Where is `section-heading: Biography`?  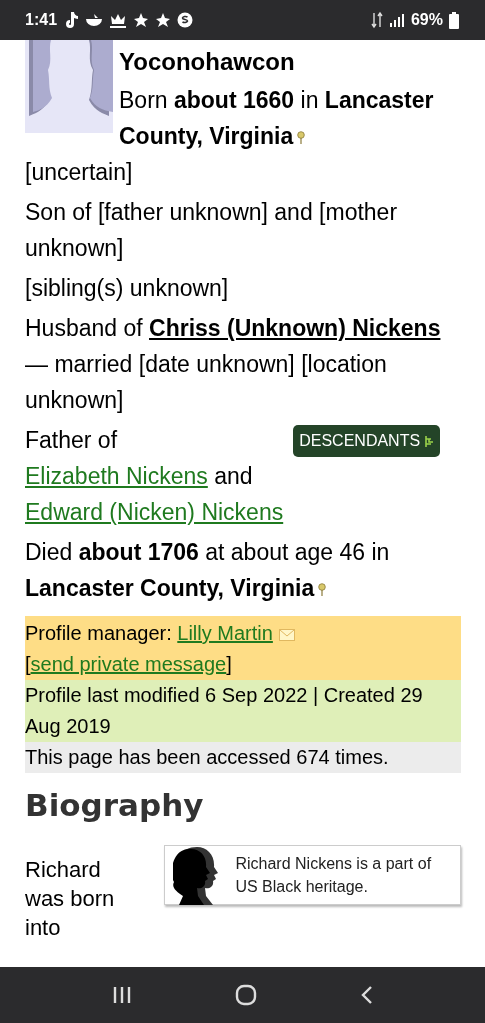 section-heading: Biography is located at coordinates (115, 805).